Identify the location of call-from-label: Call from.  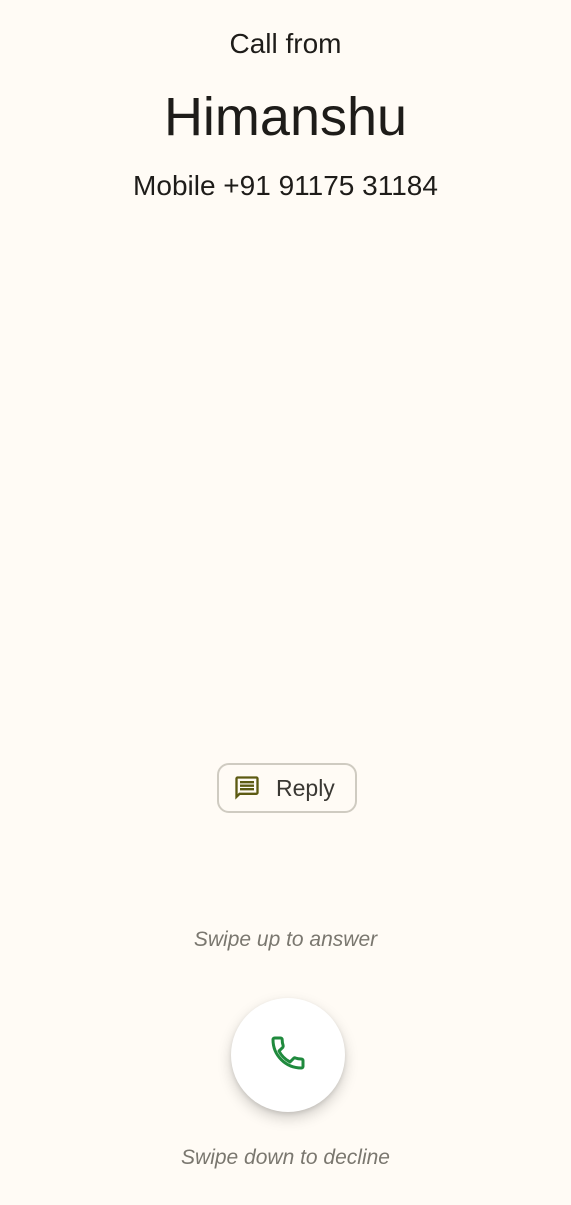
(285, 43).